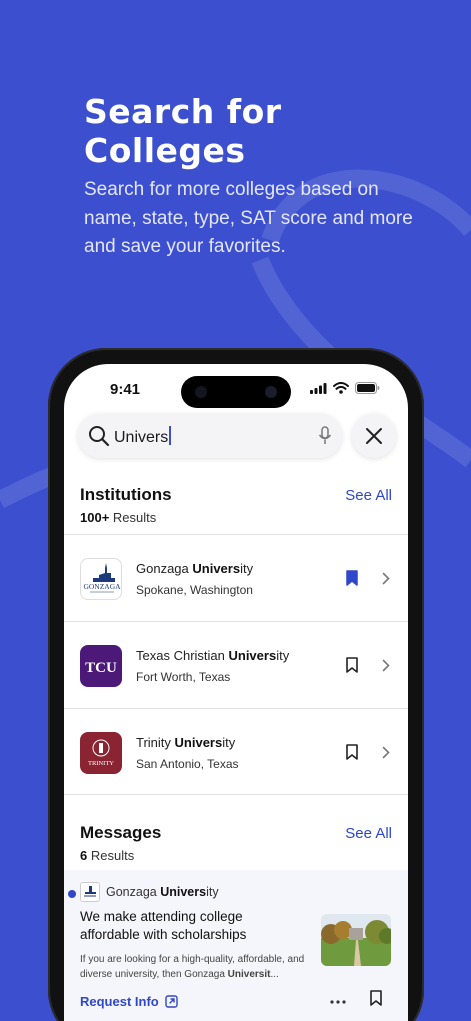 The image size is (471, 1021). Describe the element at coordinates (338, 1002) in the screenshot. I see `more-options-icon` at that location.